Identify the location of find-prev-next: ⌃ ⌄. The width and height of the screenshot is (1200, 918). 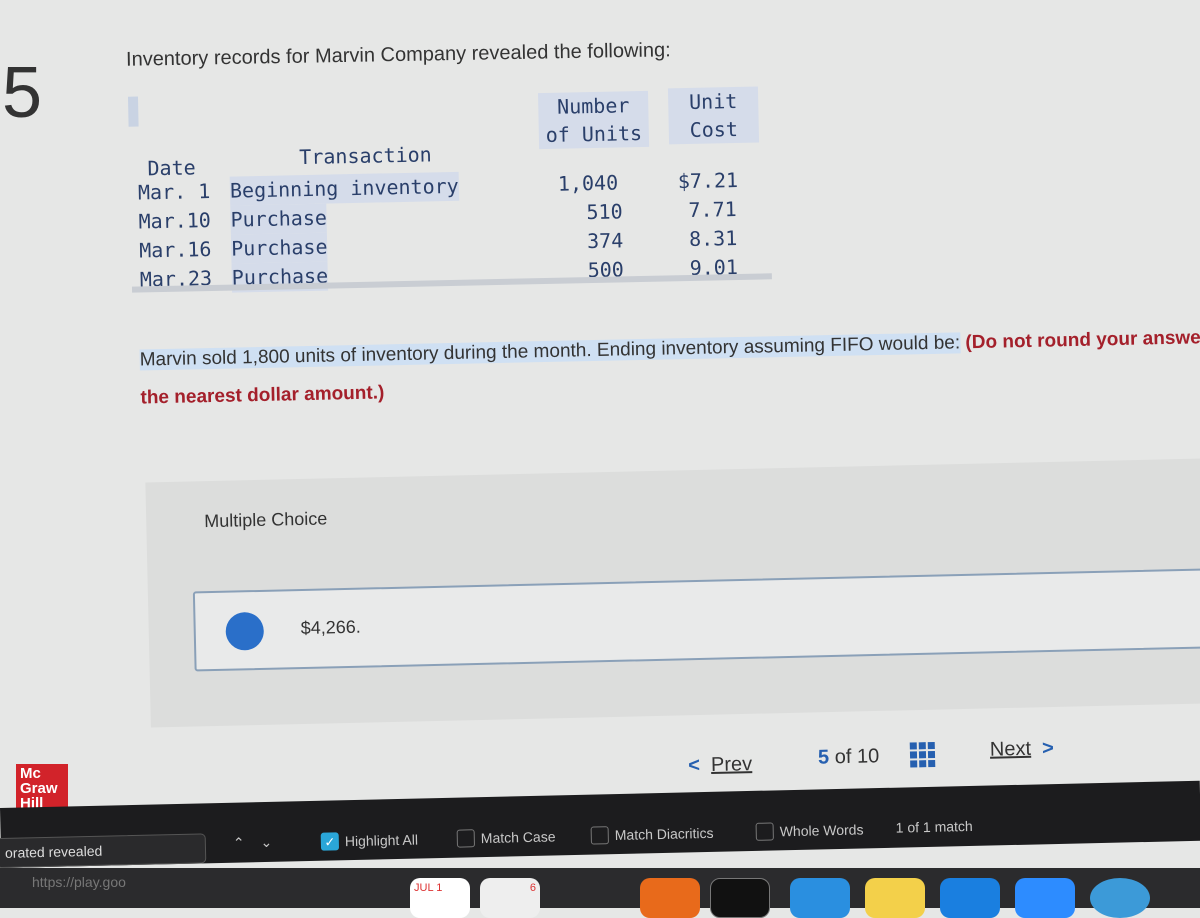
(253, 843).